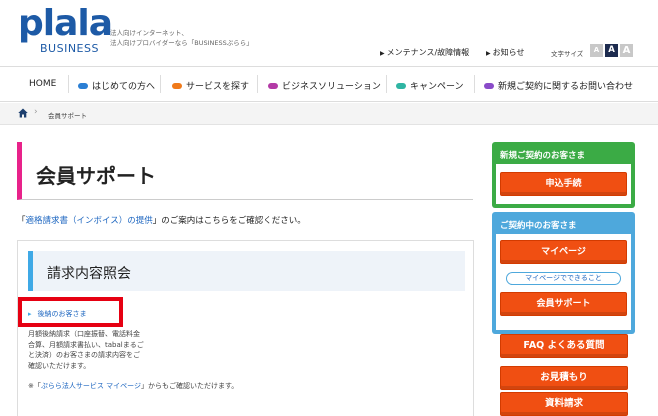 This screenshot has height=416, width=658. What do you see at coordinates (89, 274) in the screenshot?
I see `section-title: 請求内容照会` at bounding box center [89, 274].